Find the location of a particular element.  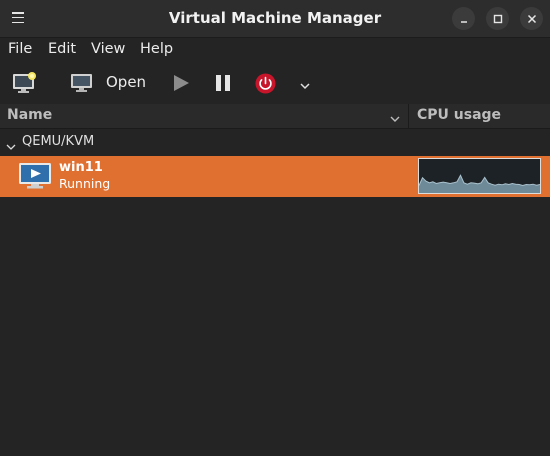

connection-label: QEMU/KVM is located at coordinates (58, 141).